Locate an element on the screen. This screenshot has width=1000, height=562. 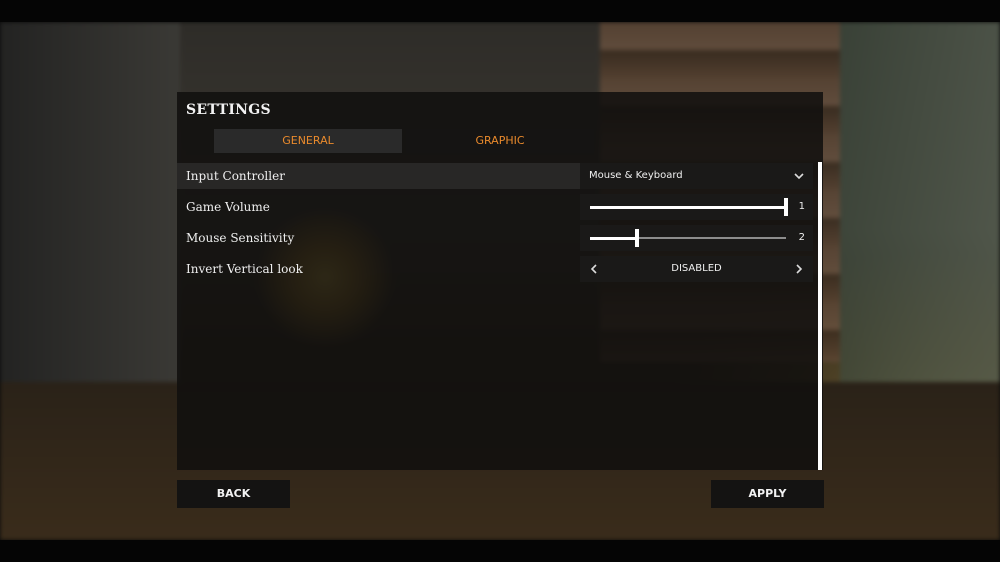
tab-bar: GENERAL GRAPHIC is located at coordinates (404, 141).